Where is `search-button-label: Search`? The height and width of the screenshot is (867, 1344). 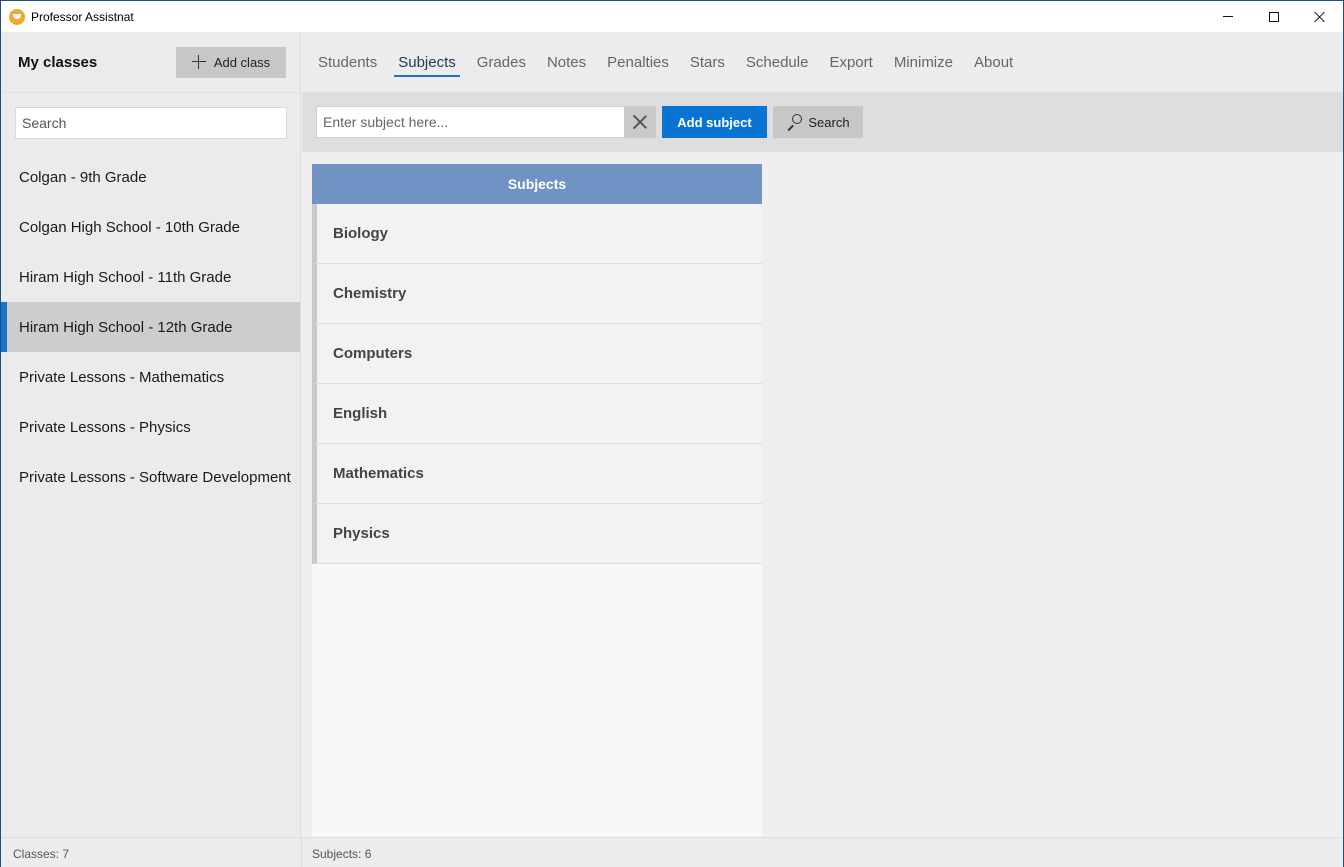
search-button-label: Search is located at coordinates (829, 122).